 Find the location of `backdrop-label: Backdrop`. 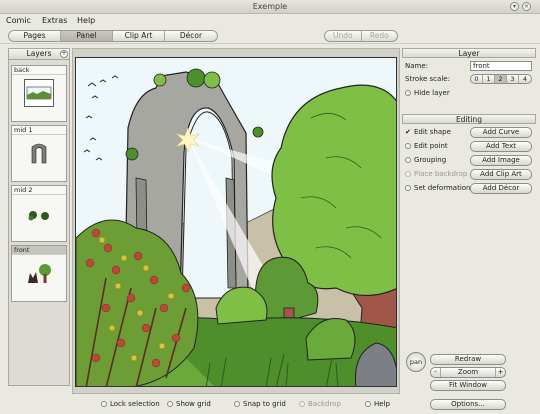

backdrop-label: Backdrop is located at coordinates (324, 404).